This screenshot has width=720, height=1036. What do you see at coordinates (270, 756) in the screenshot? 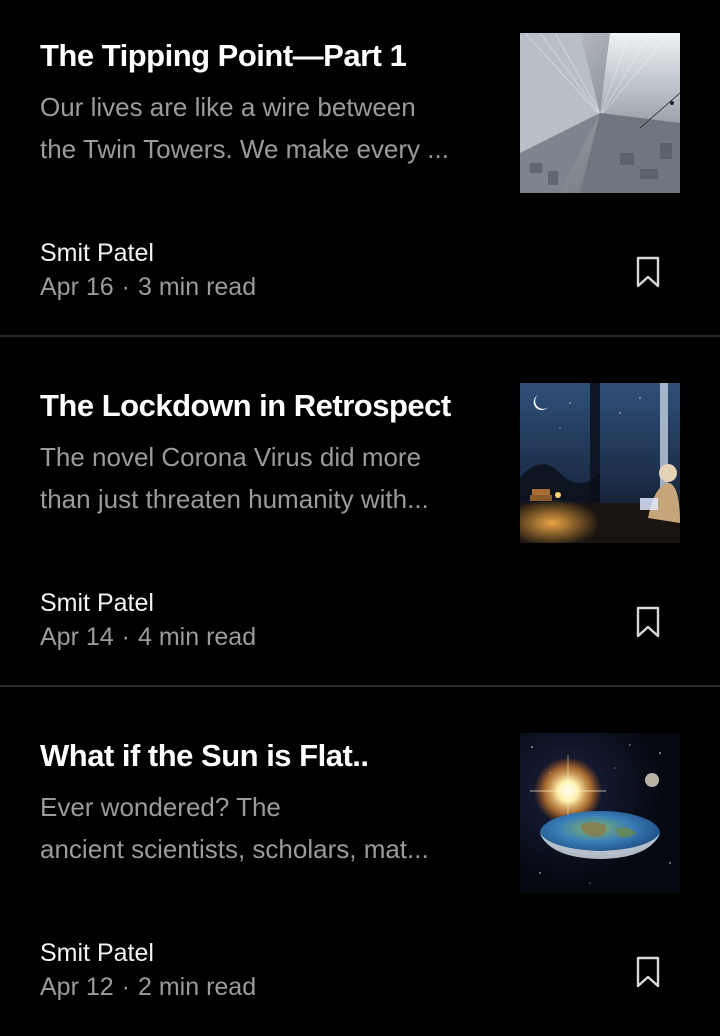
I see `article-title: What if the Sun is Flat..` at bounding box center [270, 756].